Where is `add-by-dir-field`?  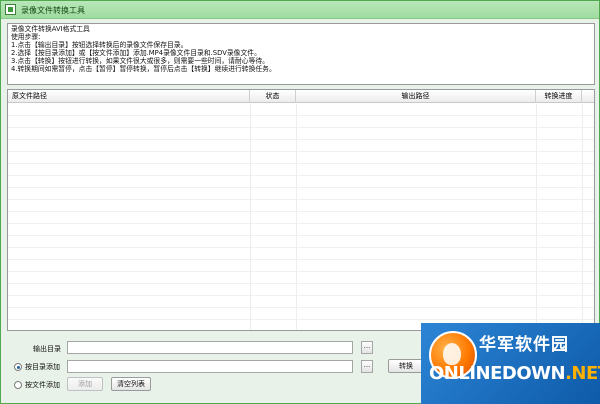 add-by-dir-field is located at coordinates (210, 366).